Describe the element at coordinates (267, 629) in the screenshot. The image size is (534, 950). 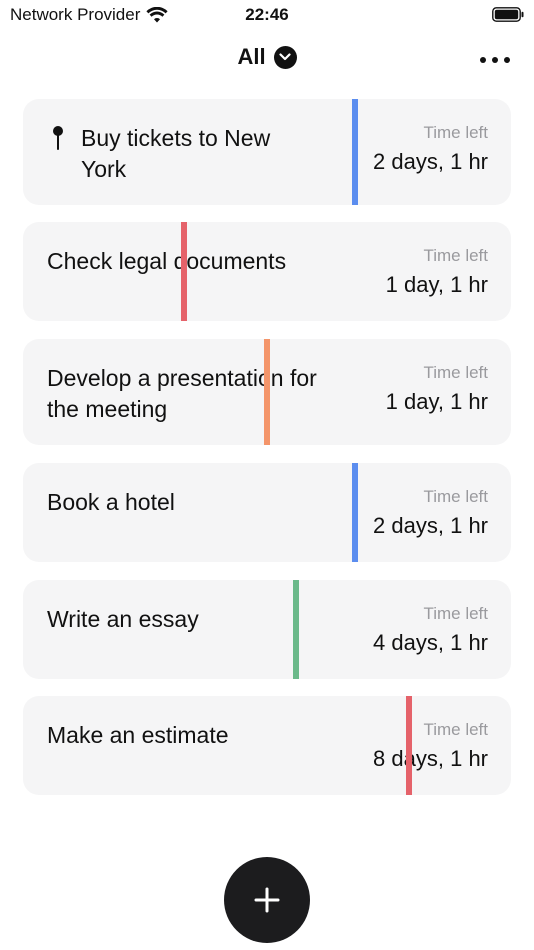
I see `task-card: Write an essay Time left 4 days, 1 hr` at that location.